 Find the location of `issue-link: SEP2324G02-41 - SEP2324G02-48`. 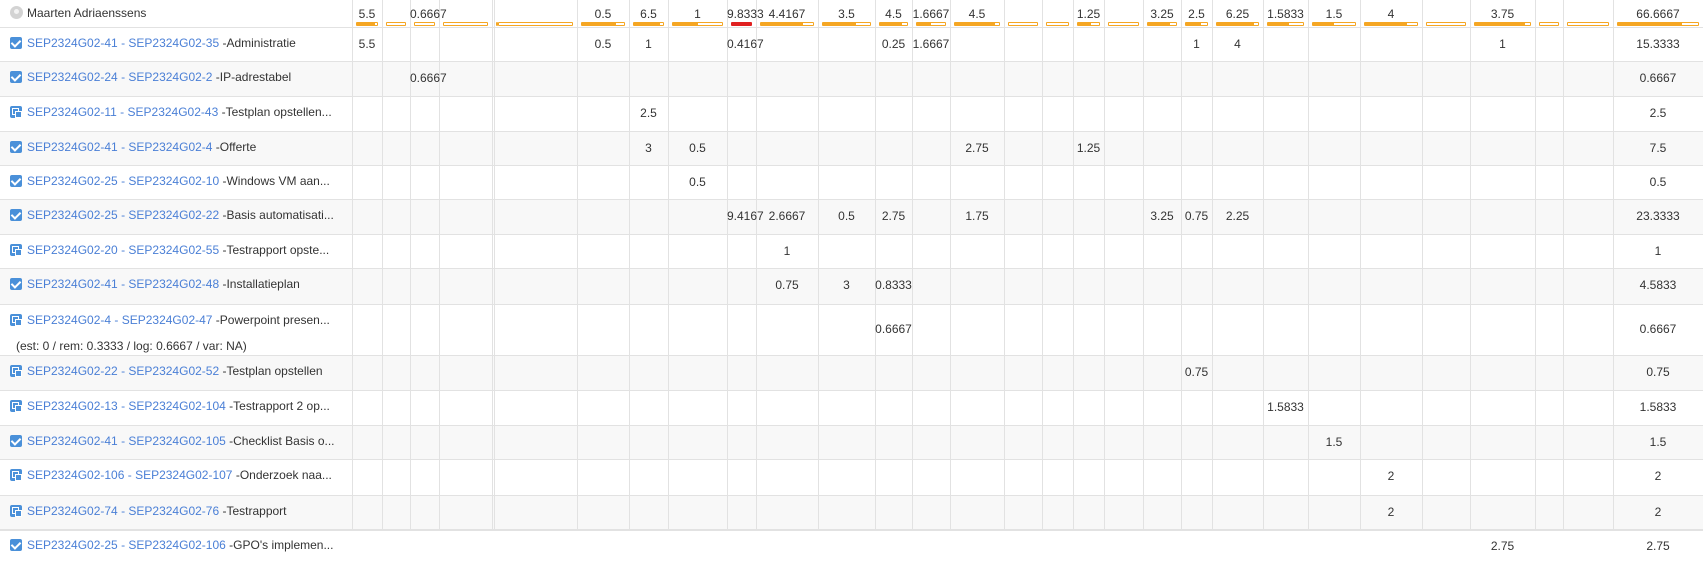

issue-link: SEP2324G02-41 - SEP2324G02-48 is located at coordinates (123, 284).